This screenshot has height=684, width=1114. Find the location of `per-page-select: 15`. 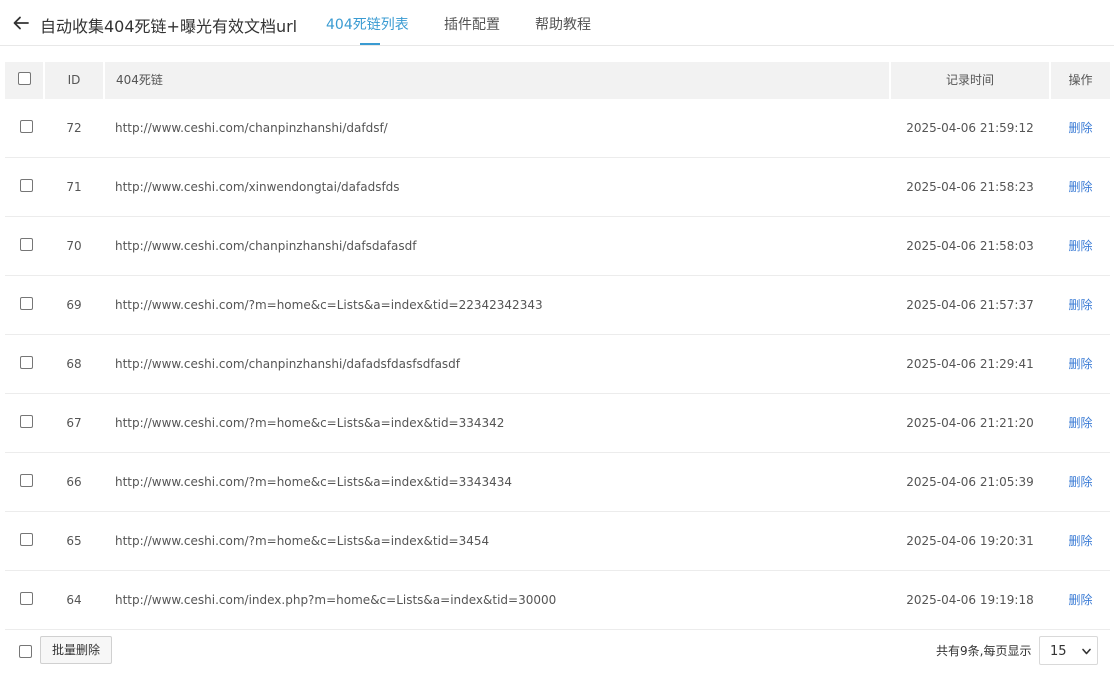

per-page-select: 15 is located at coordinates (1068, 650).